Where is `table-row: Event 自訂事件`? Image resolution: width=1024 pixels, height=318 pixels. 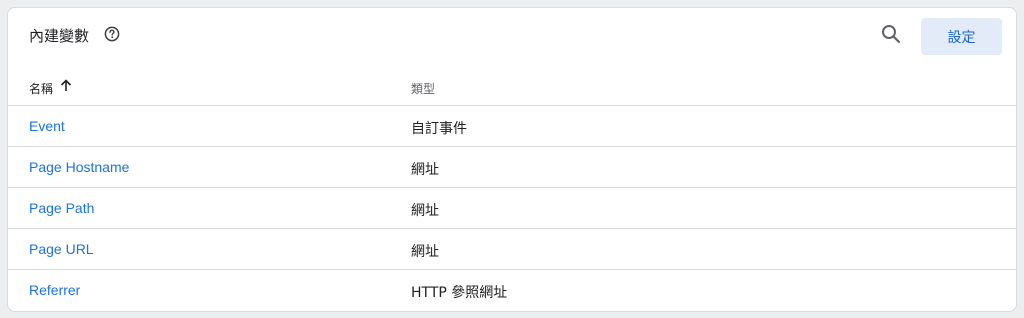
table-row: Event 自訂事件 is located at coordinates (512, 126).